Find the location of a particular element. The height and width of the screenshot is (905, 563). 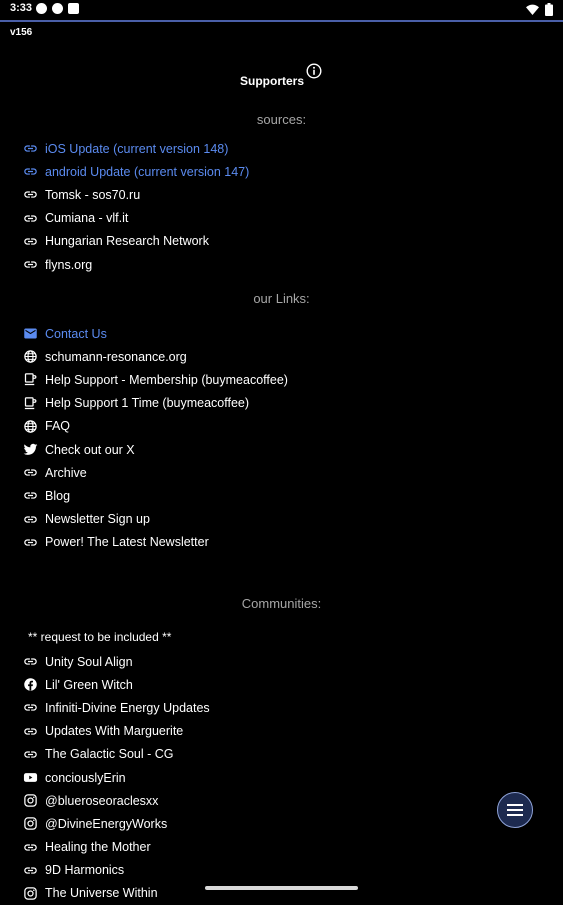

list-item-label: Hungarian Research Network is located at coordinates (127, 241).